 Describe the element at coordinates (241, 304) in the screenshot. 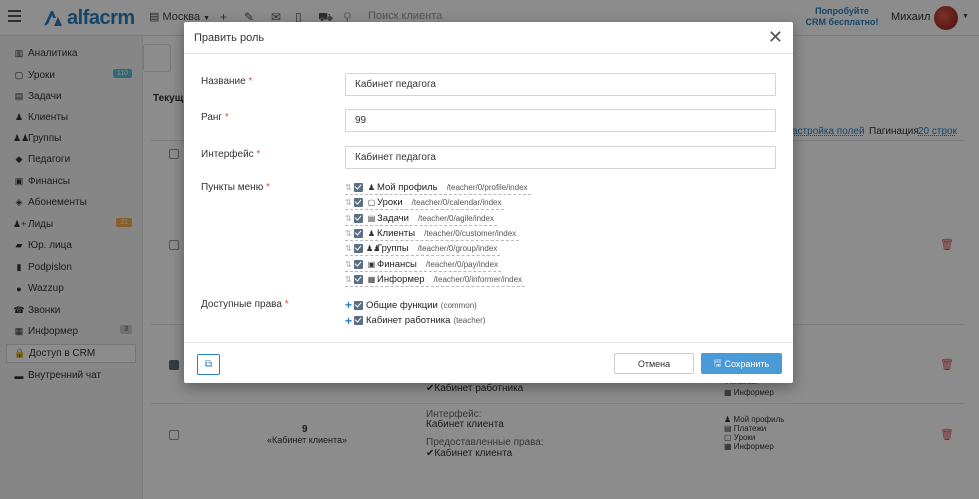

I see `rights-label-text: Доступные права` at that location.